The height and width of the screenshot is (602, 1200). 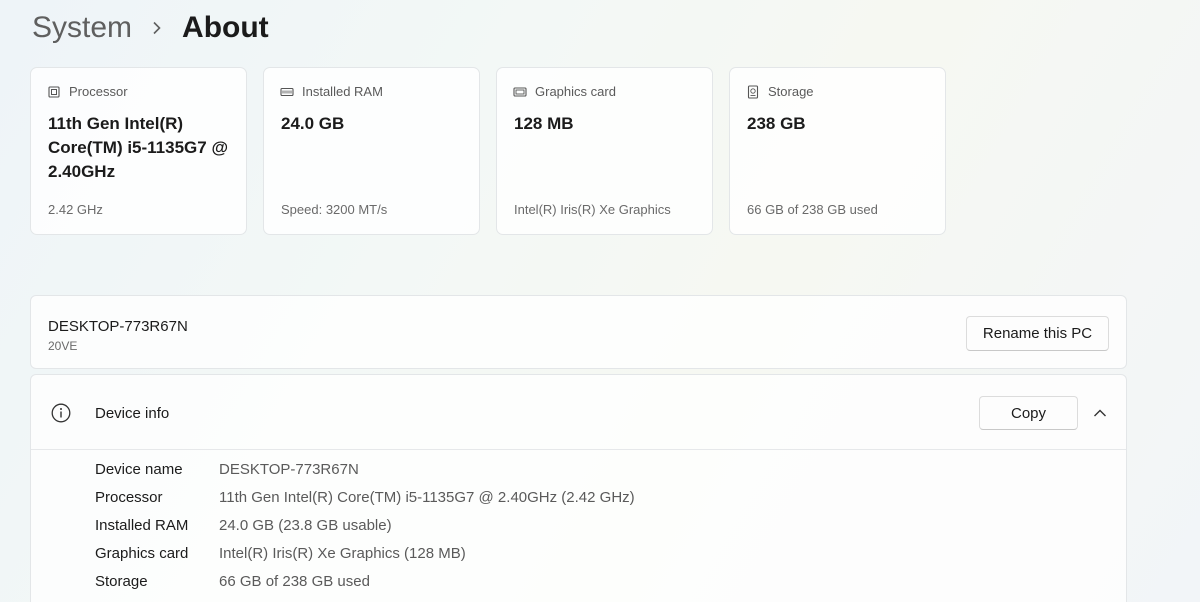 What do you see at coordinates (578, 412) in the screenshot?
I see `device-info-header: Device info Copy` at bounding box center [578, 412].